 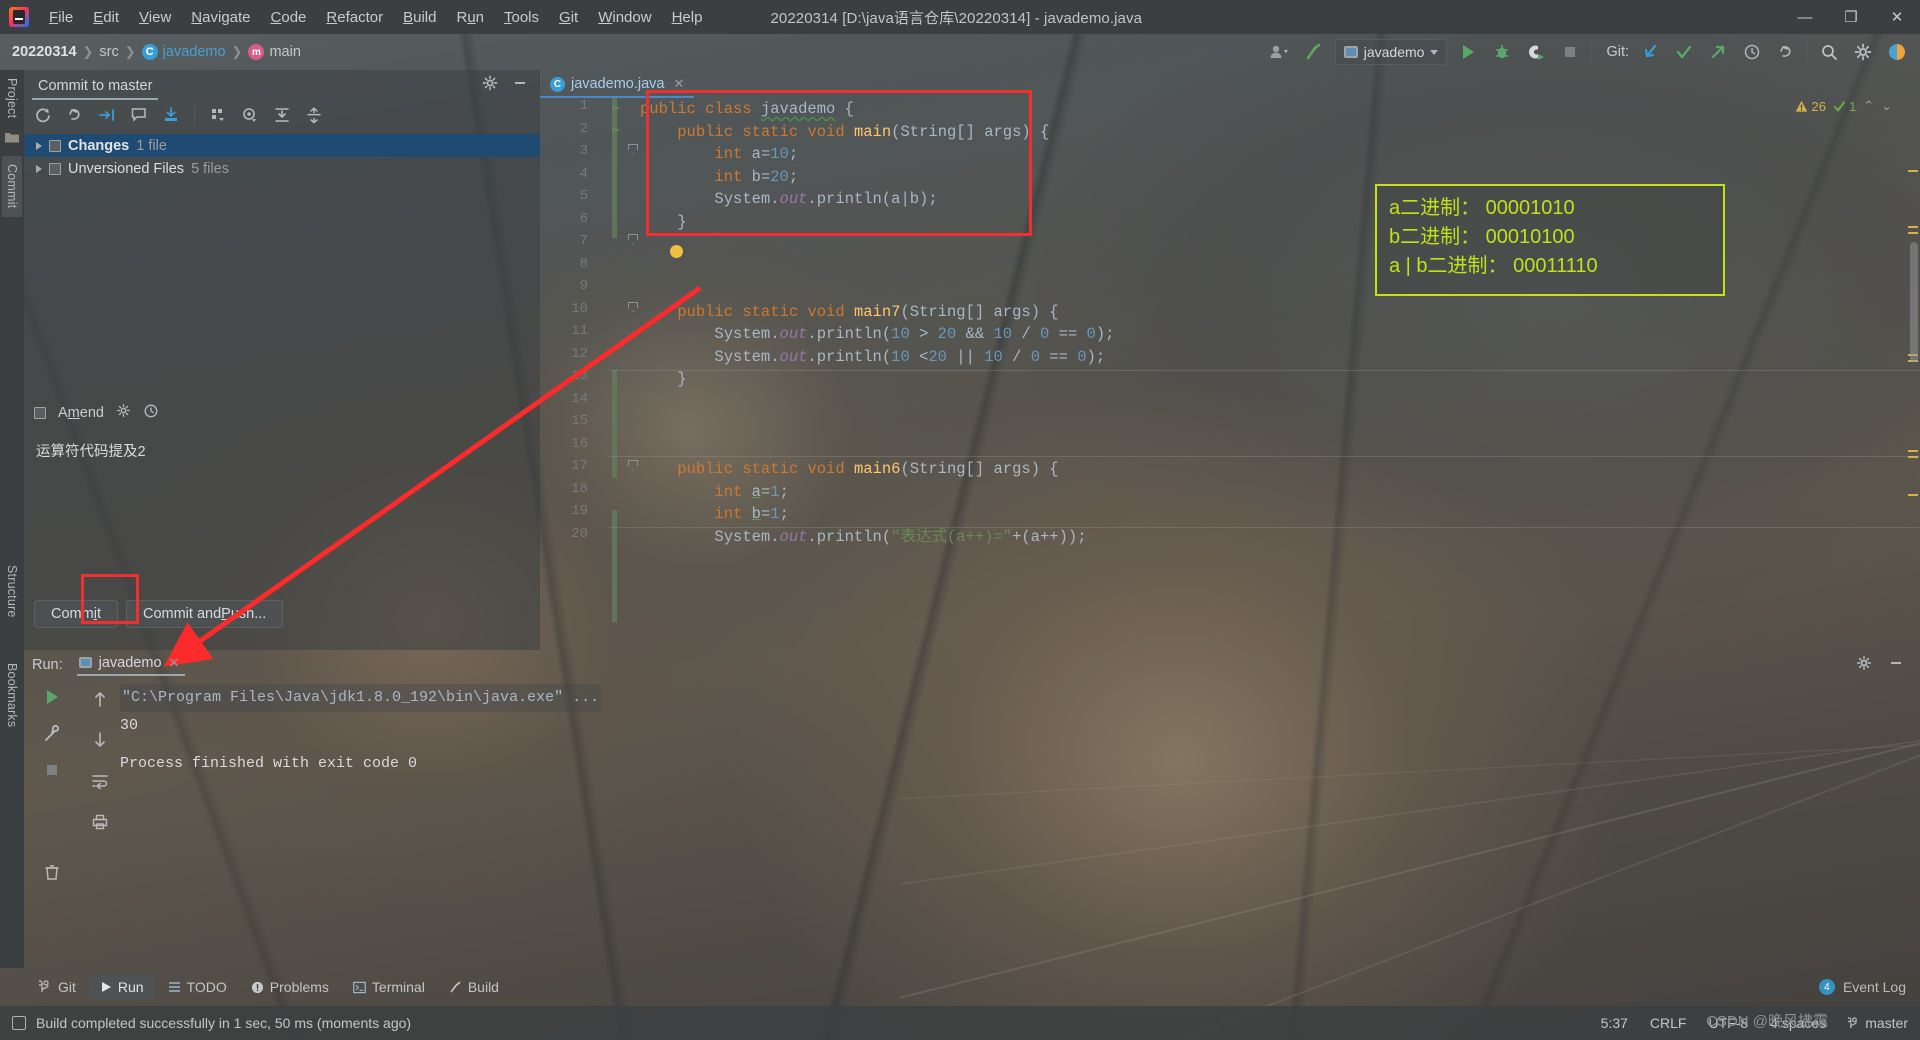 I want to click on stop-icon, so click(x=52, y=772).